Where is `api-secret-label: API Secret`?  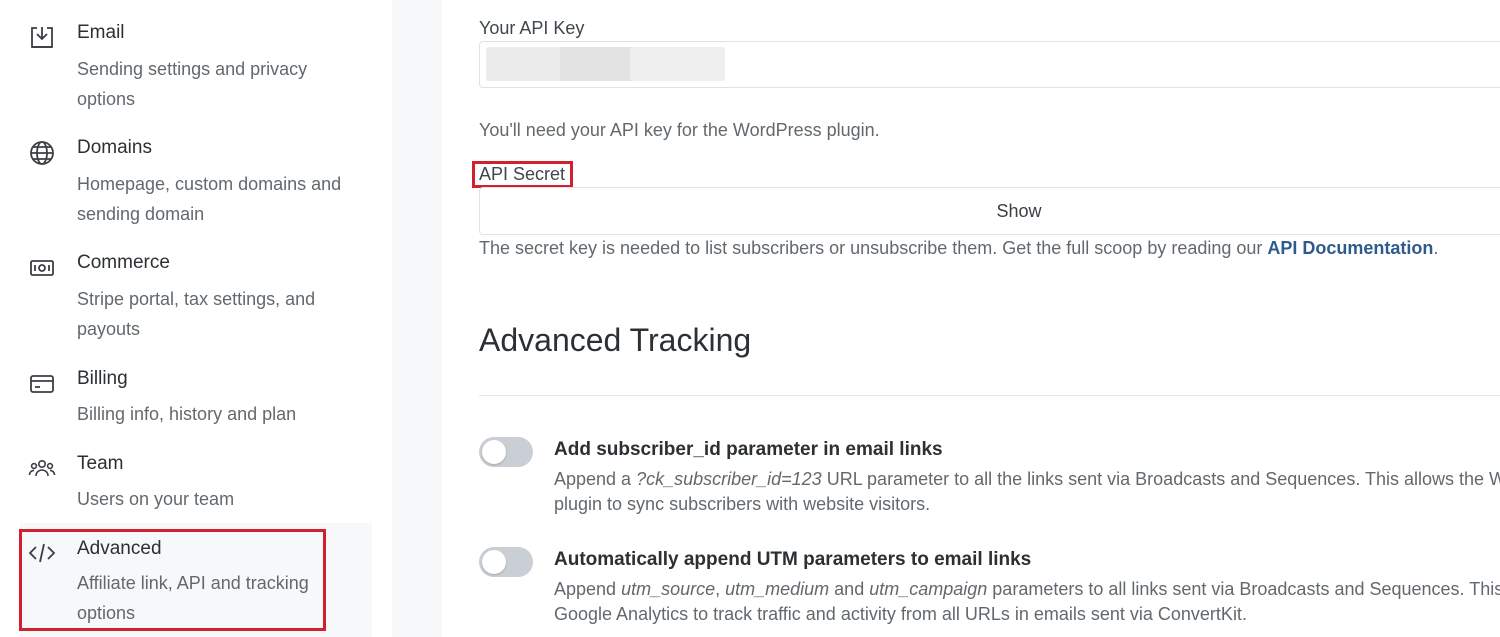
api-secret-label: API Secret is located at coordinates (522, 174).